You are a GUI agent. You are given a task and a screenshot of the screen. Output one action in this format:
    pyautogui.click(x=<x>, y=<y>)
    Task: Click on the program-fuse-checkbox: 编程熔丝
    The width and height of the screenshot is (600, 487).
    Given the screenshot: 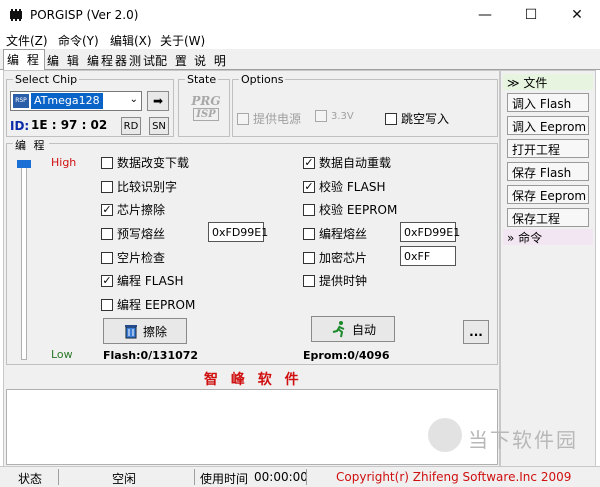 What is the action you would take?
    pyautogui.click(x=335, y=233)
    